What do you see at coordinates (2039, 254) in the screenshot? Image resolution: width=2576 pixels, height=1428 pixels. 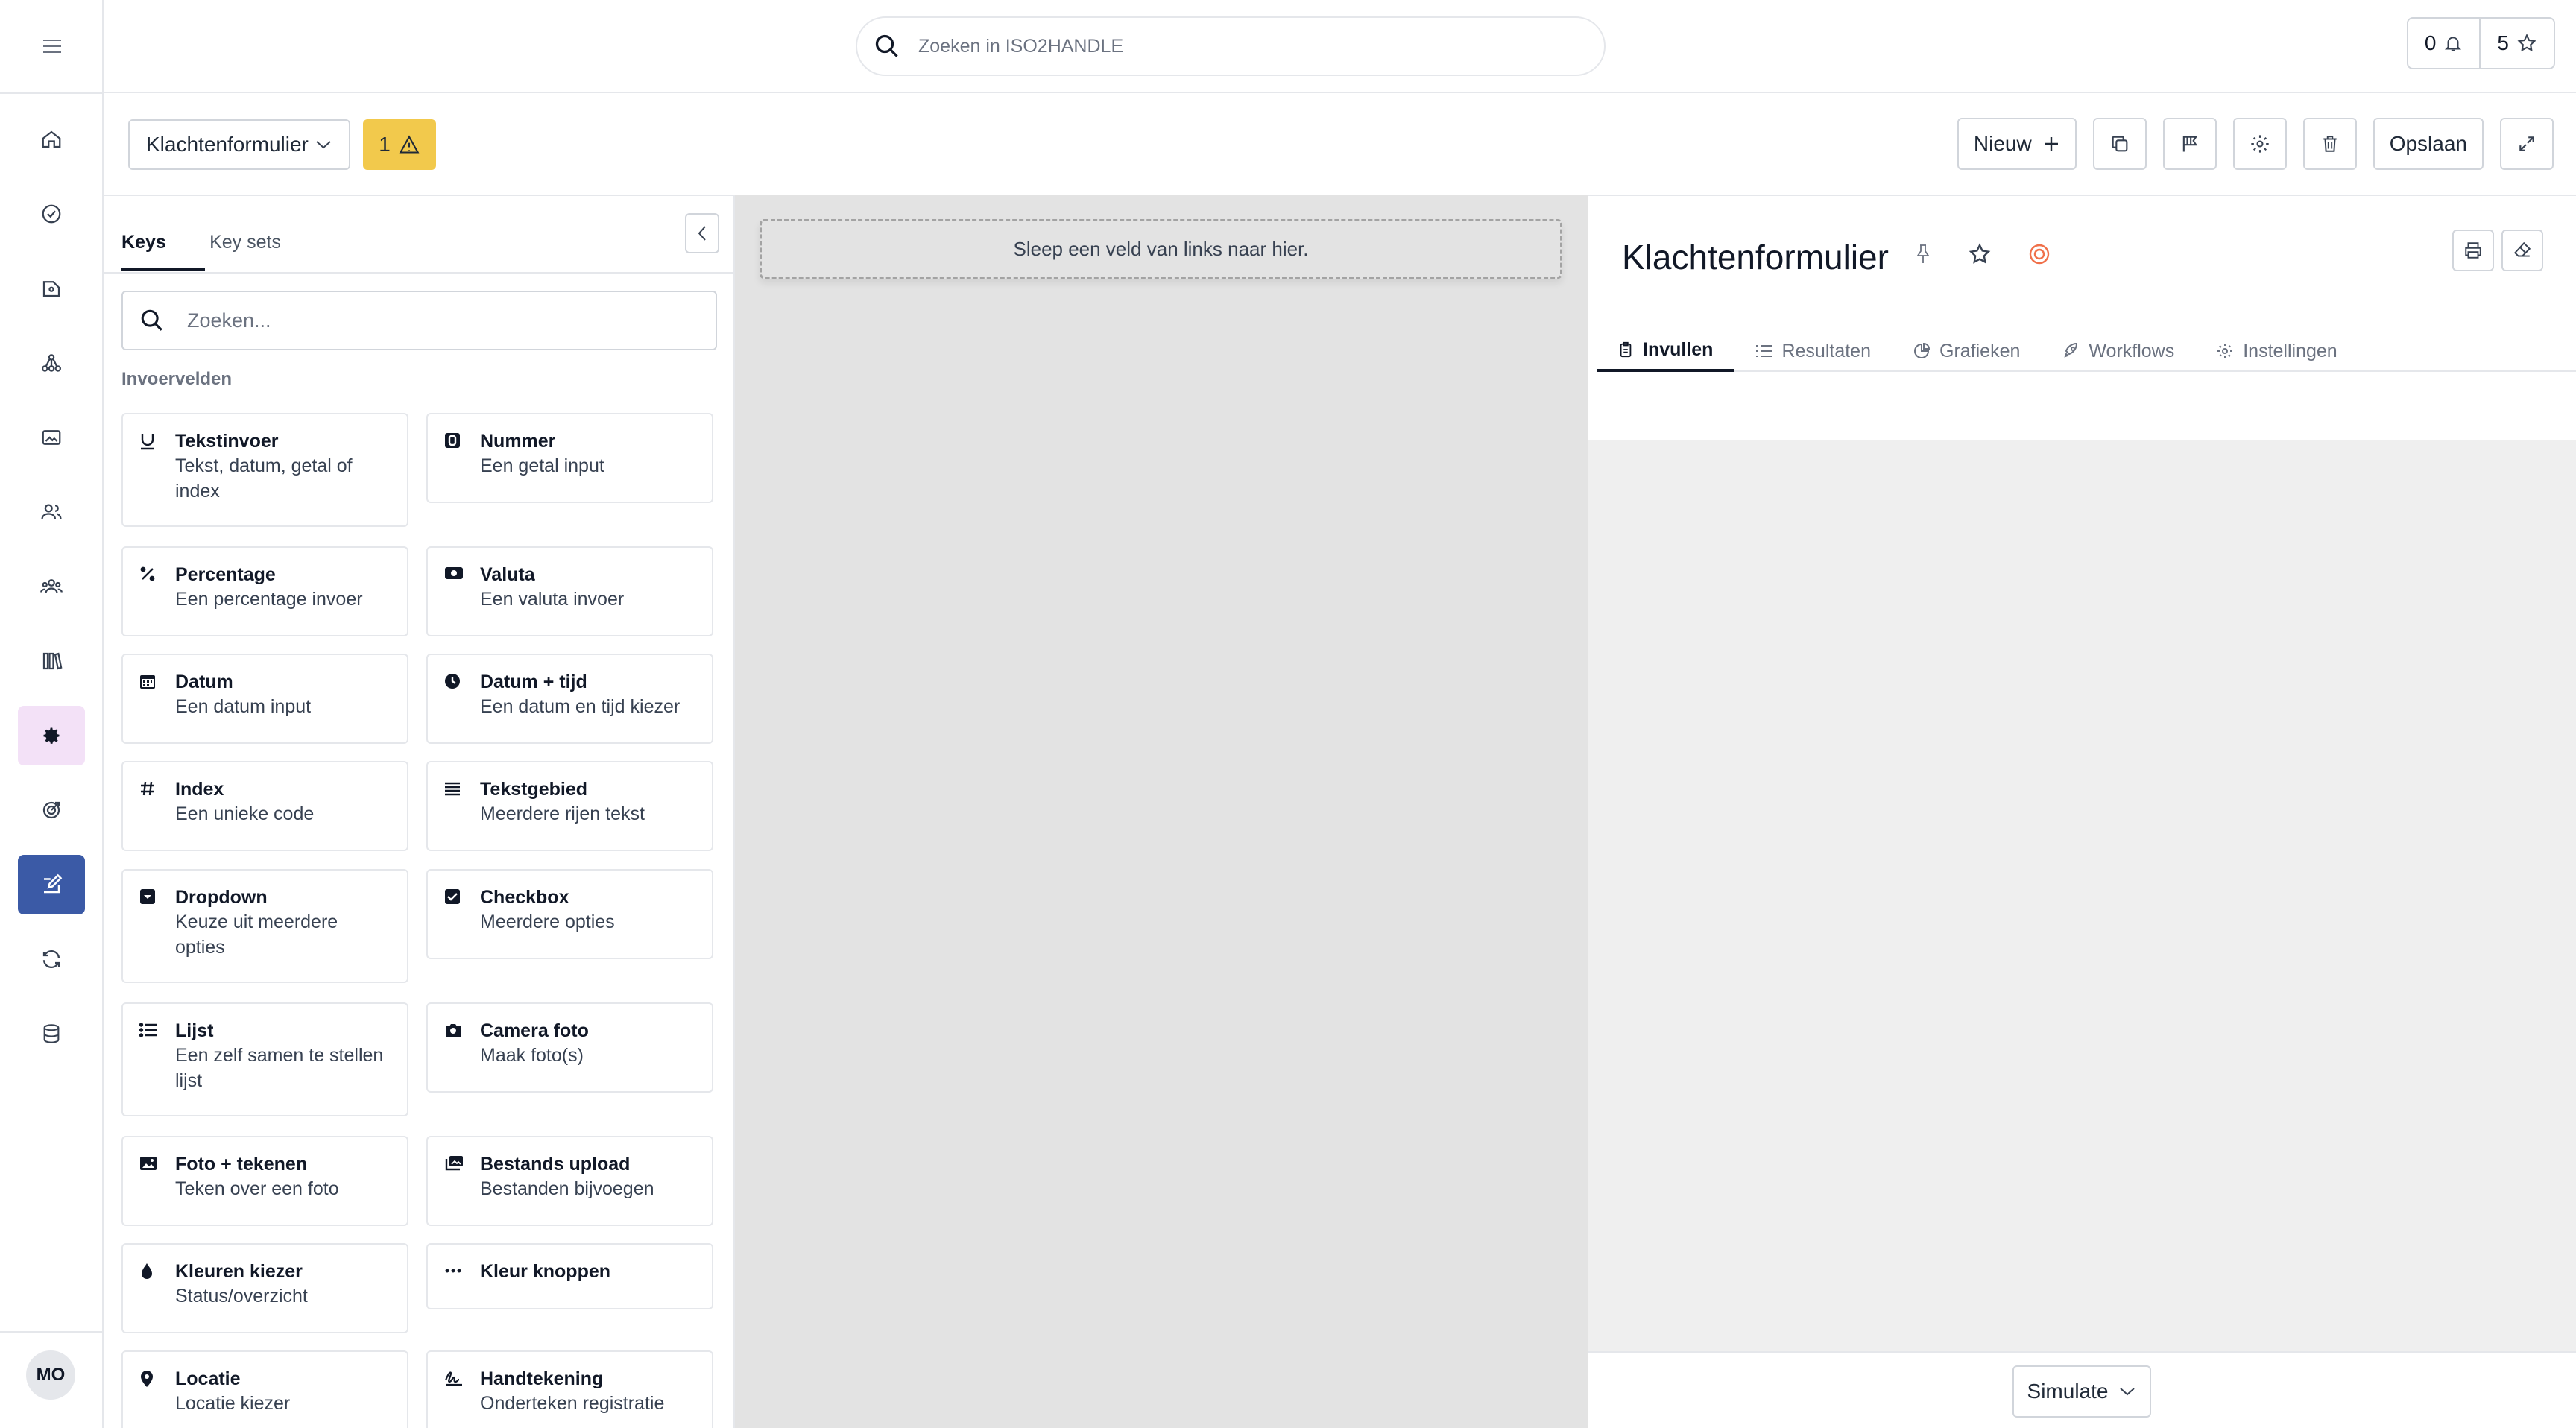 I see `status-target-icon` at bounding box center [2039, 254].